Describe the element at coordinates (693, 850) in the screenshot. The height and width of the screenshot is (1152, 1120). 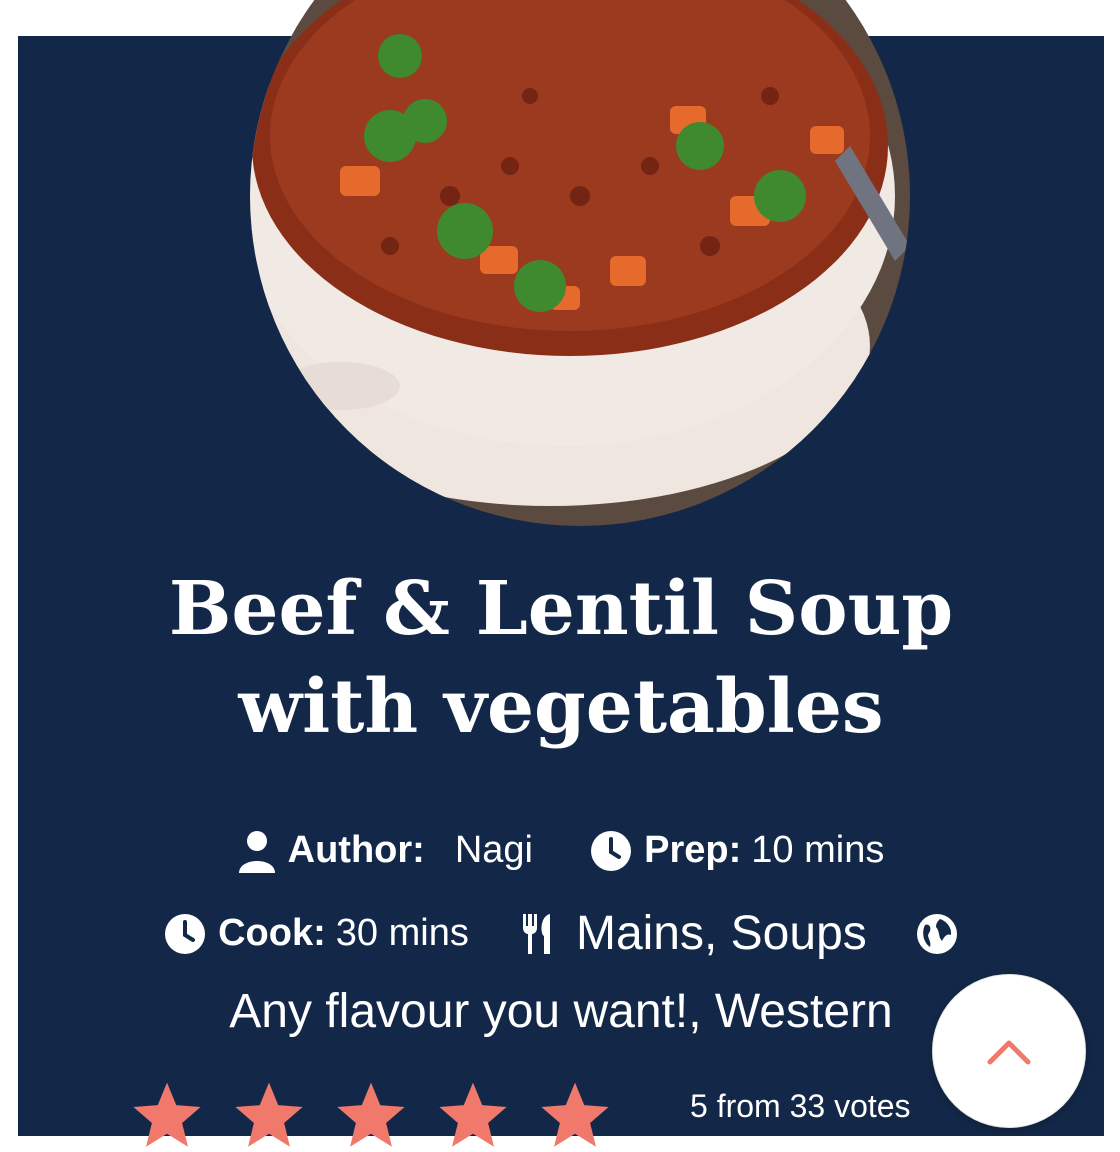
I see `prep-label: Prep:` at that location.